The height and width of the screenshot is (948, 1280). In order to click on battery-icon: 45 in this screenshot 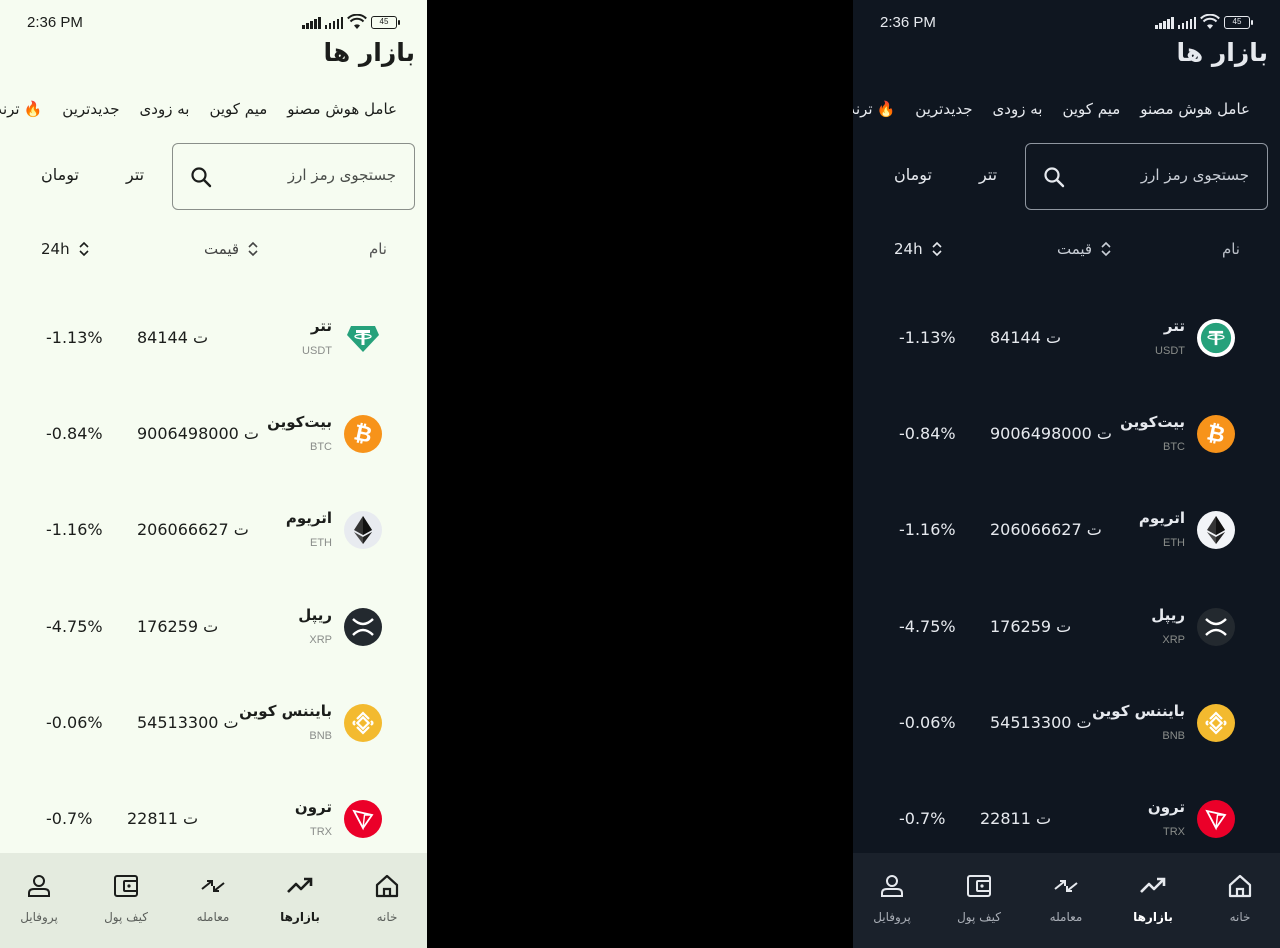, I will do `click(1238, 22)`.